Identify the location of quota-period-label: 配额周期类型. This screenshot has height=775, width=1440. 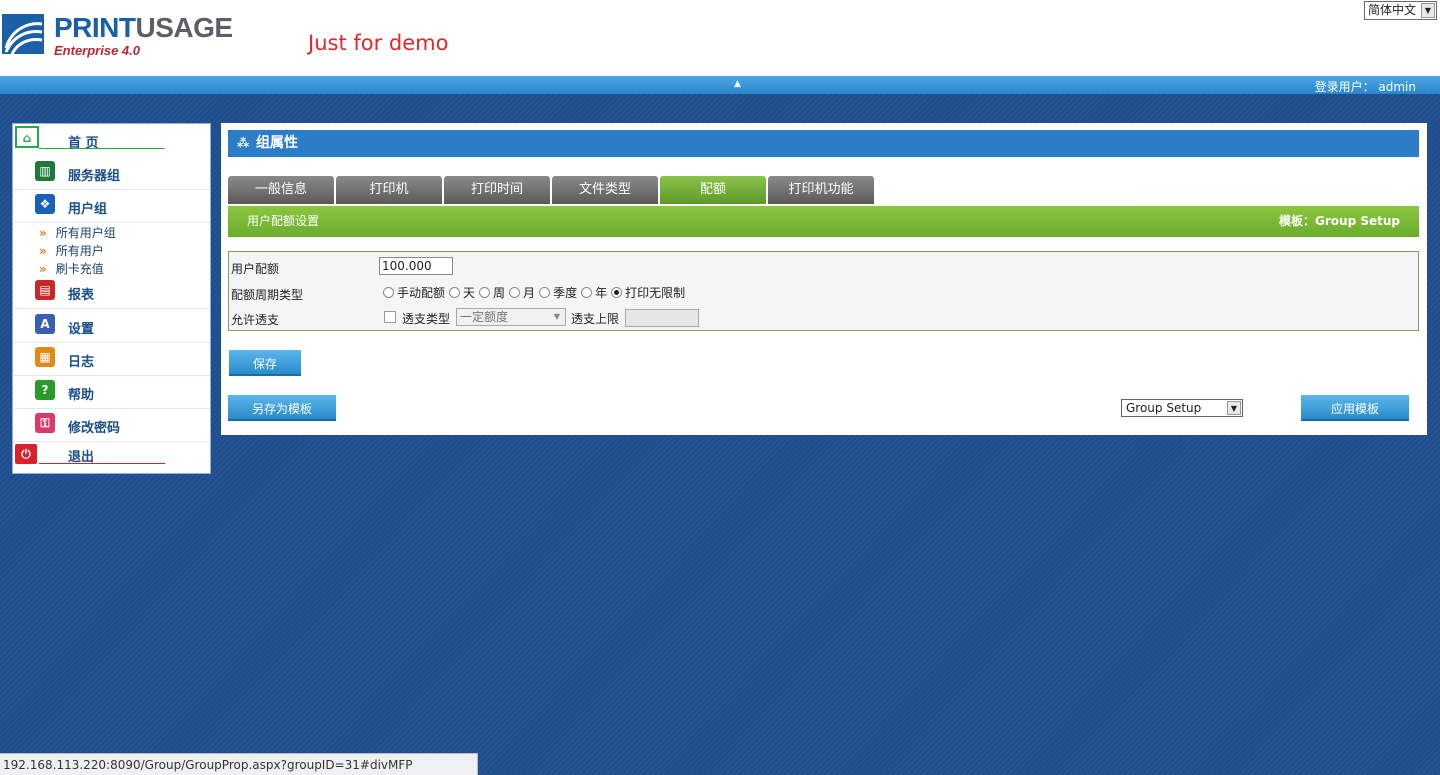
(267, 295).